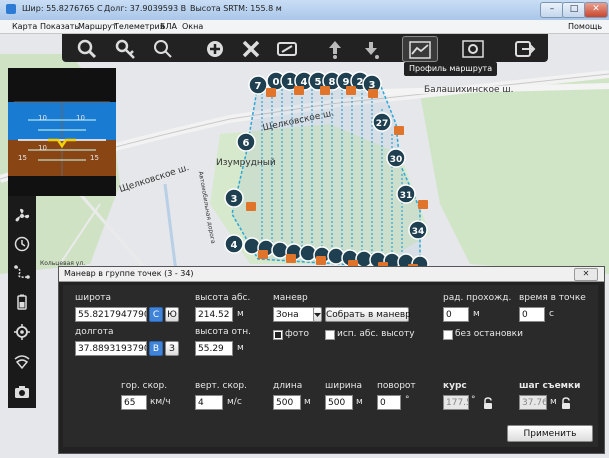  What do you see at coordinates (236, 8) in the screenshot?
I see `srtm-altitude-readout: Высота SRTM: 155.8 м` at bounding box center [236, 8].